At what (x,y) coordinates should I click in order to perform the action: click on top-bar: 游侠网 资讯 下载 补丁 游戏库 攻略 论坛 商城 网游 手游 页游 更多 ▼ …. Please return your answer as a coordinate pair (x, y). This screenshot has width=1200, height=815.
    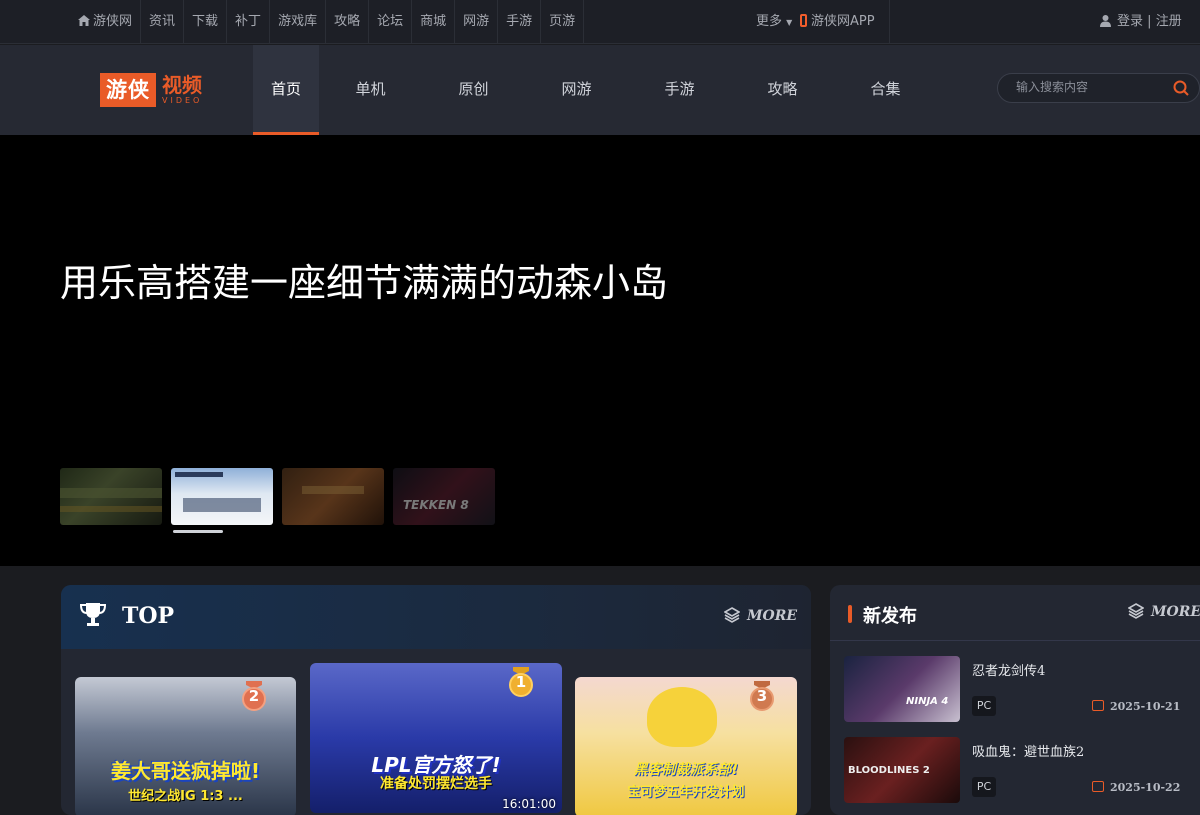
    Looking at the image, I should click on (600, 22).